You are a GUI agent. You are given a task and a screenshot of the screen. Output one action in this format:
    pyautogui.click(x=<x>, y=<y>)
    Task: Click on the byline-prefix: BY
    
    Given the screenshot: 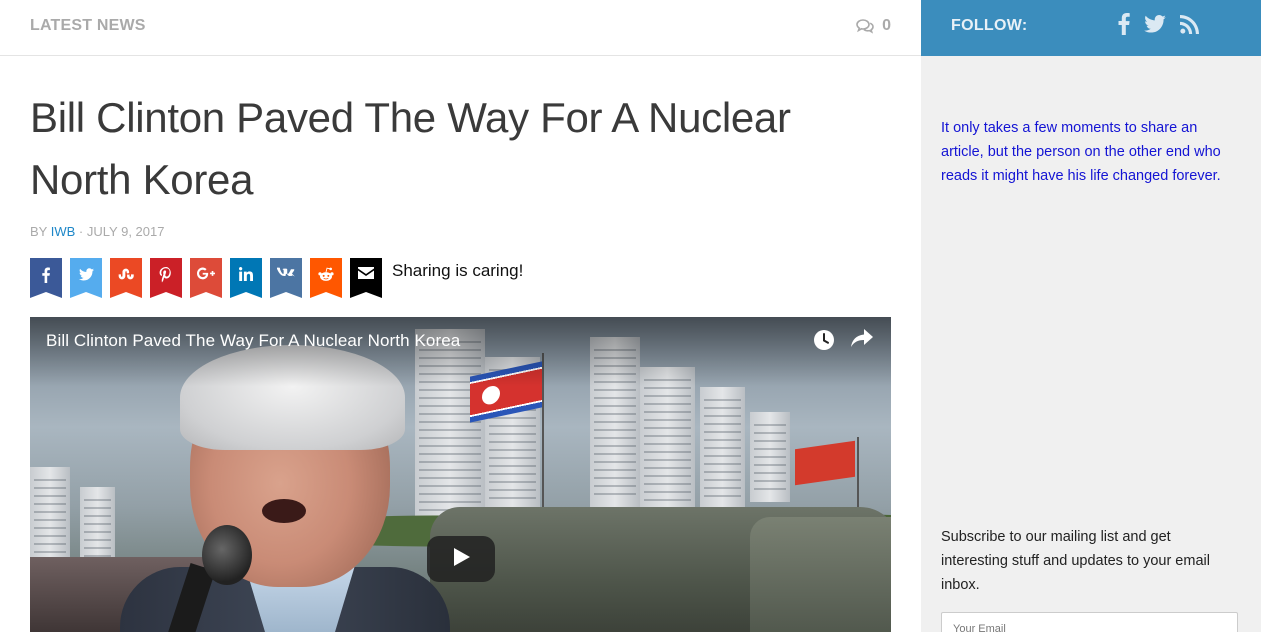 What is the action you would take?
    pyautogui.click(x=39, y=231)
    